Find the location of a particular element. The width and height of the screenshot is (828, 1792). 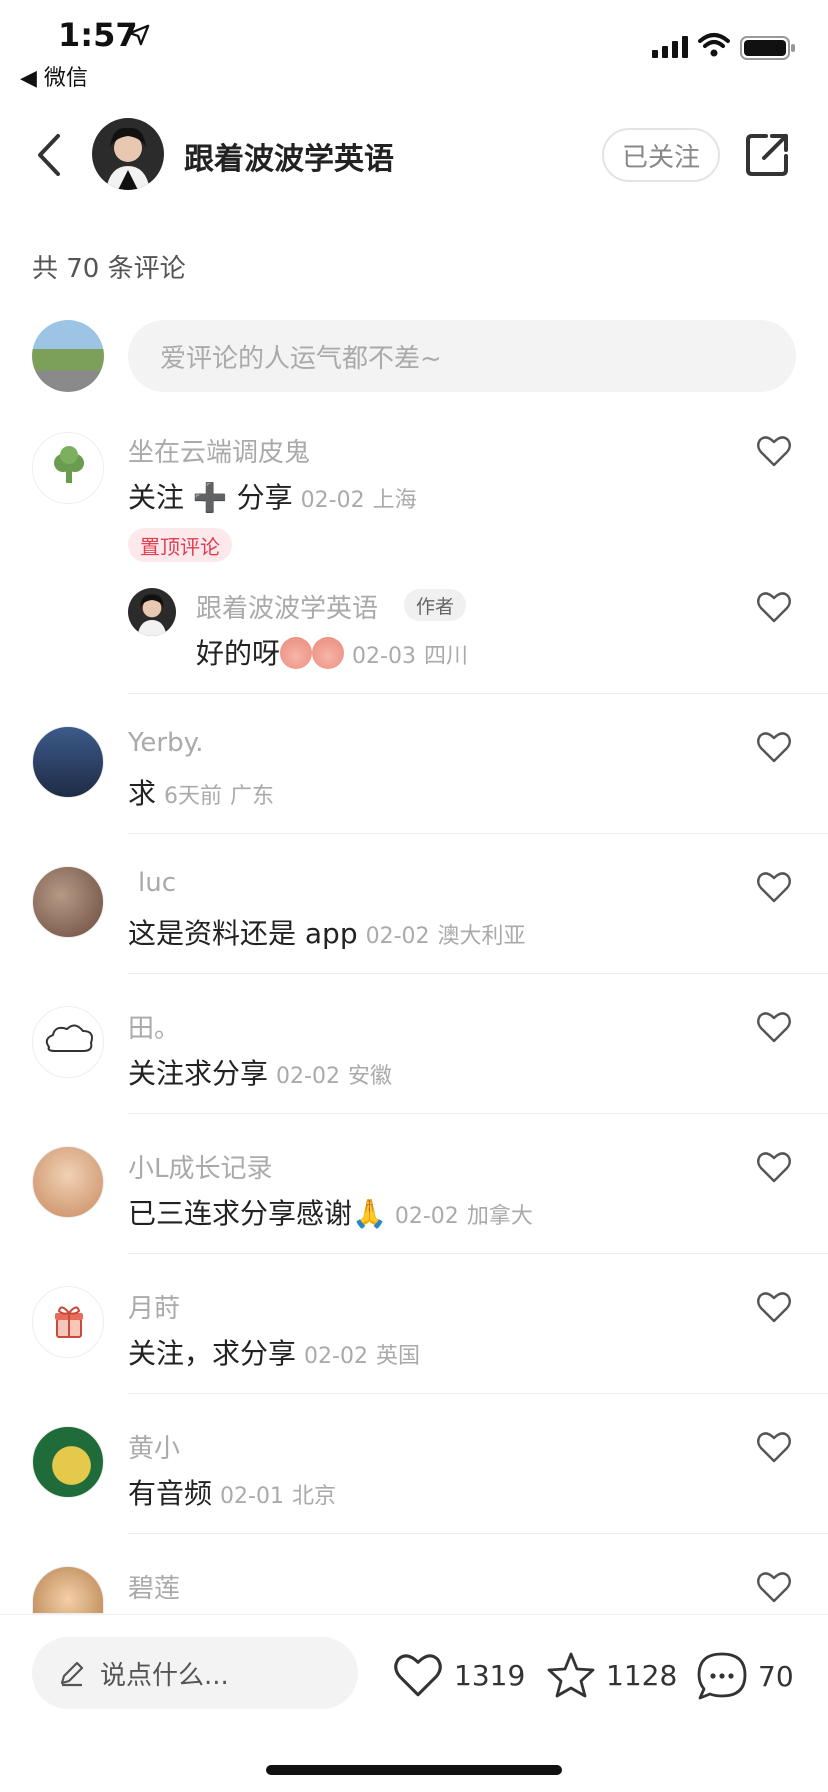

like-count: 1319 is located at coordinates (490, 1675).